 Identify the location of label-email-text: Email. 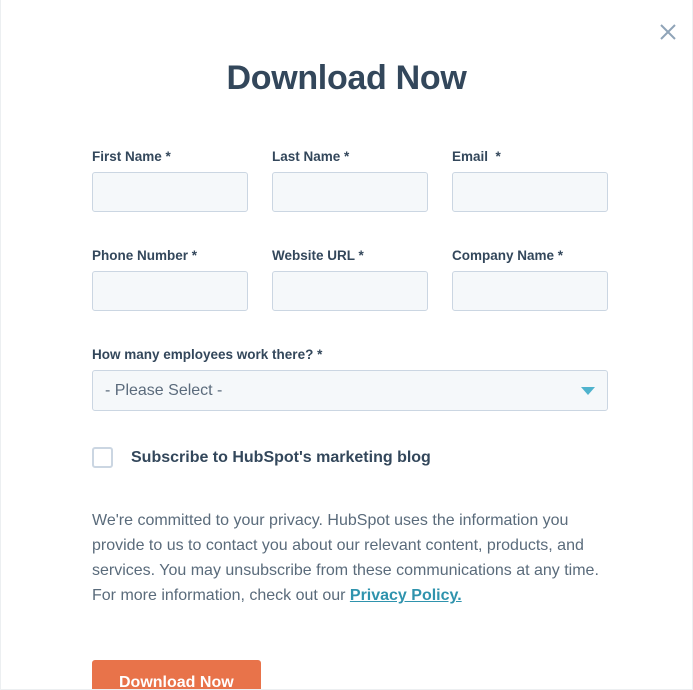
(470, 156).